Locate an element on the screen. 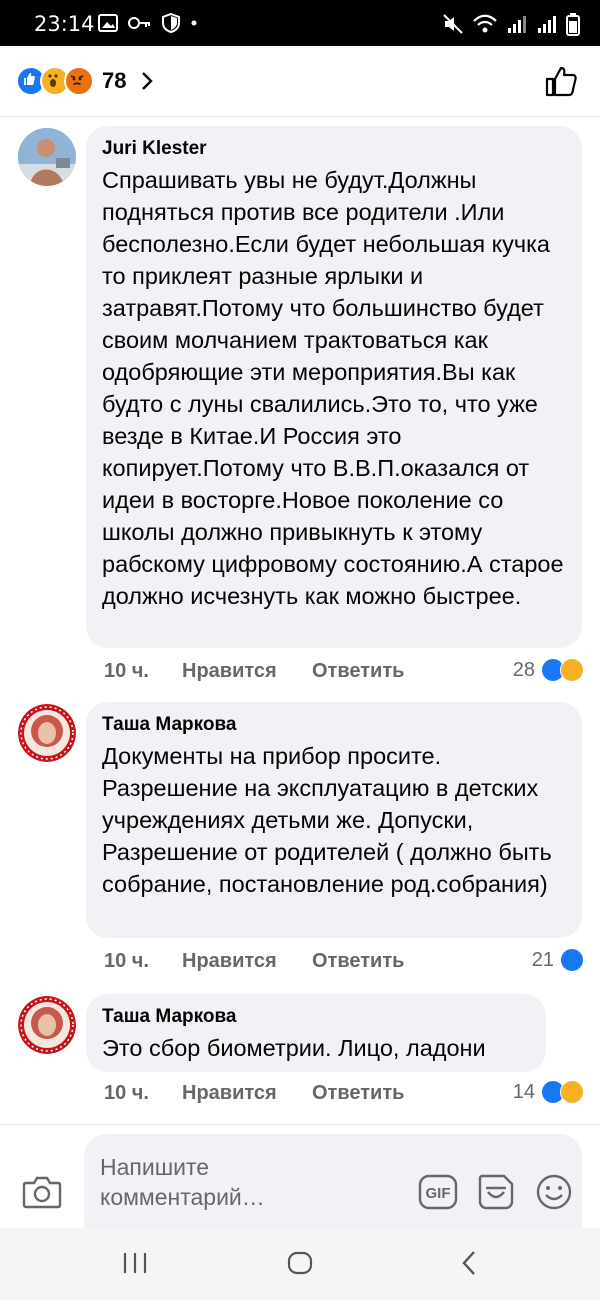  shield-notification-icon is located at coordinates (171, 23).